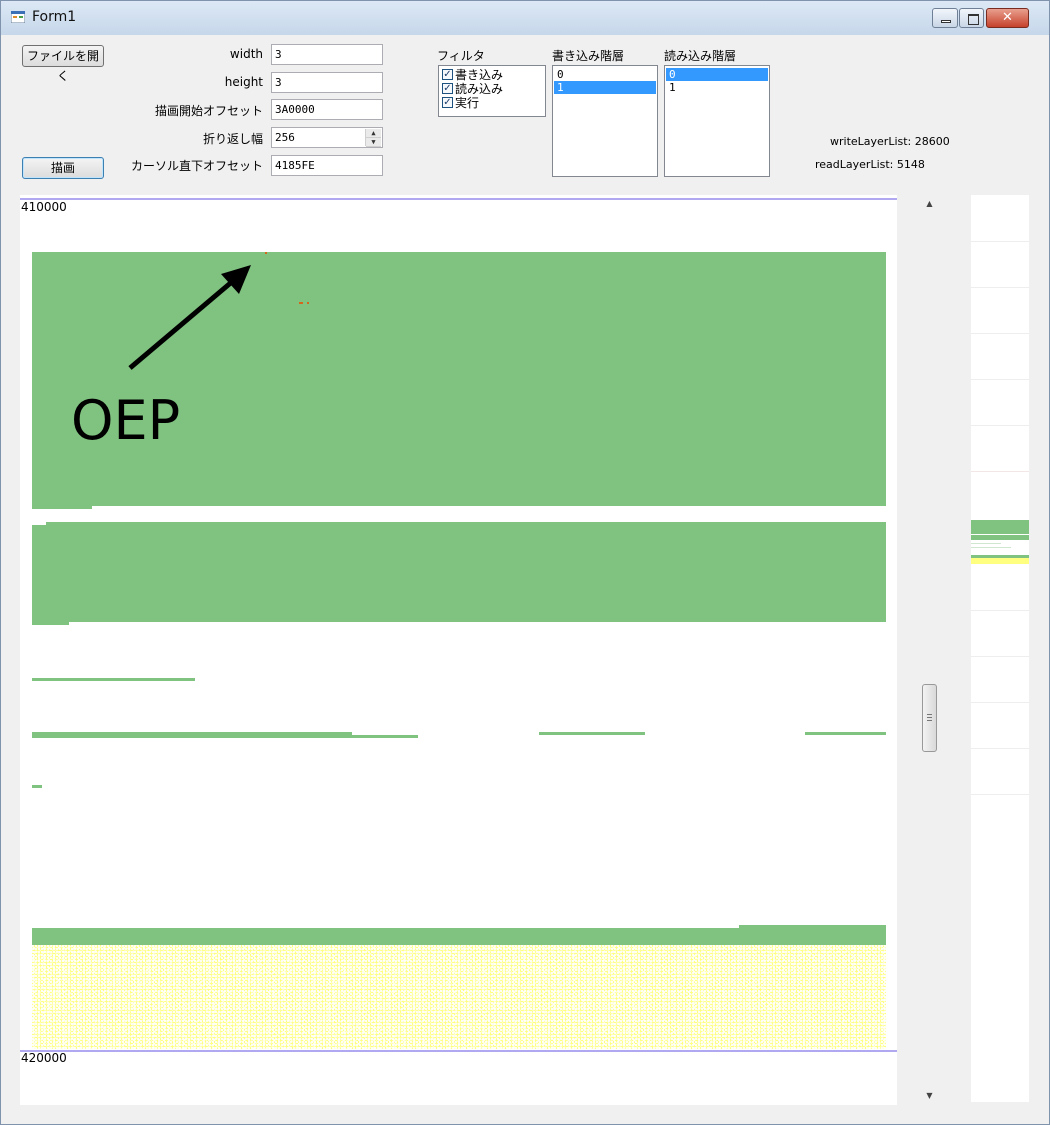 Image resolution: width=1050 pixels, height=1125 pixels. What do you see at coordinates (461, 56) in the screenshot?
I see `filter-label: フィルタ` at bounding box center [461, 56].